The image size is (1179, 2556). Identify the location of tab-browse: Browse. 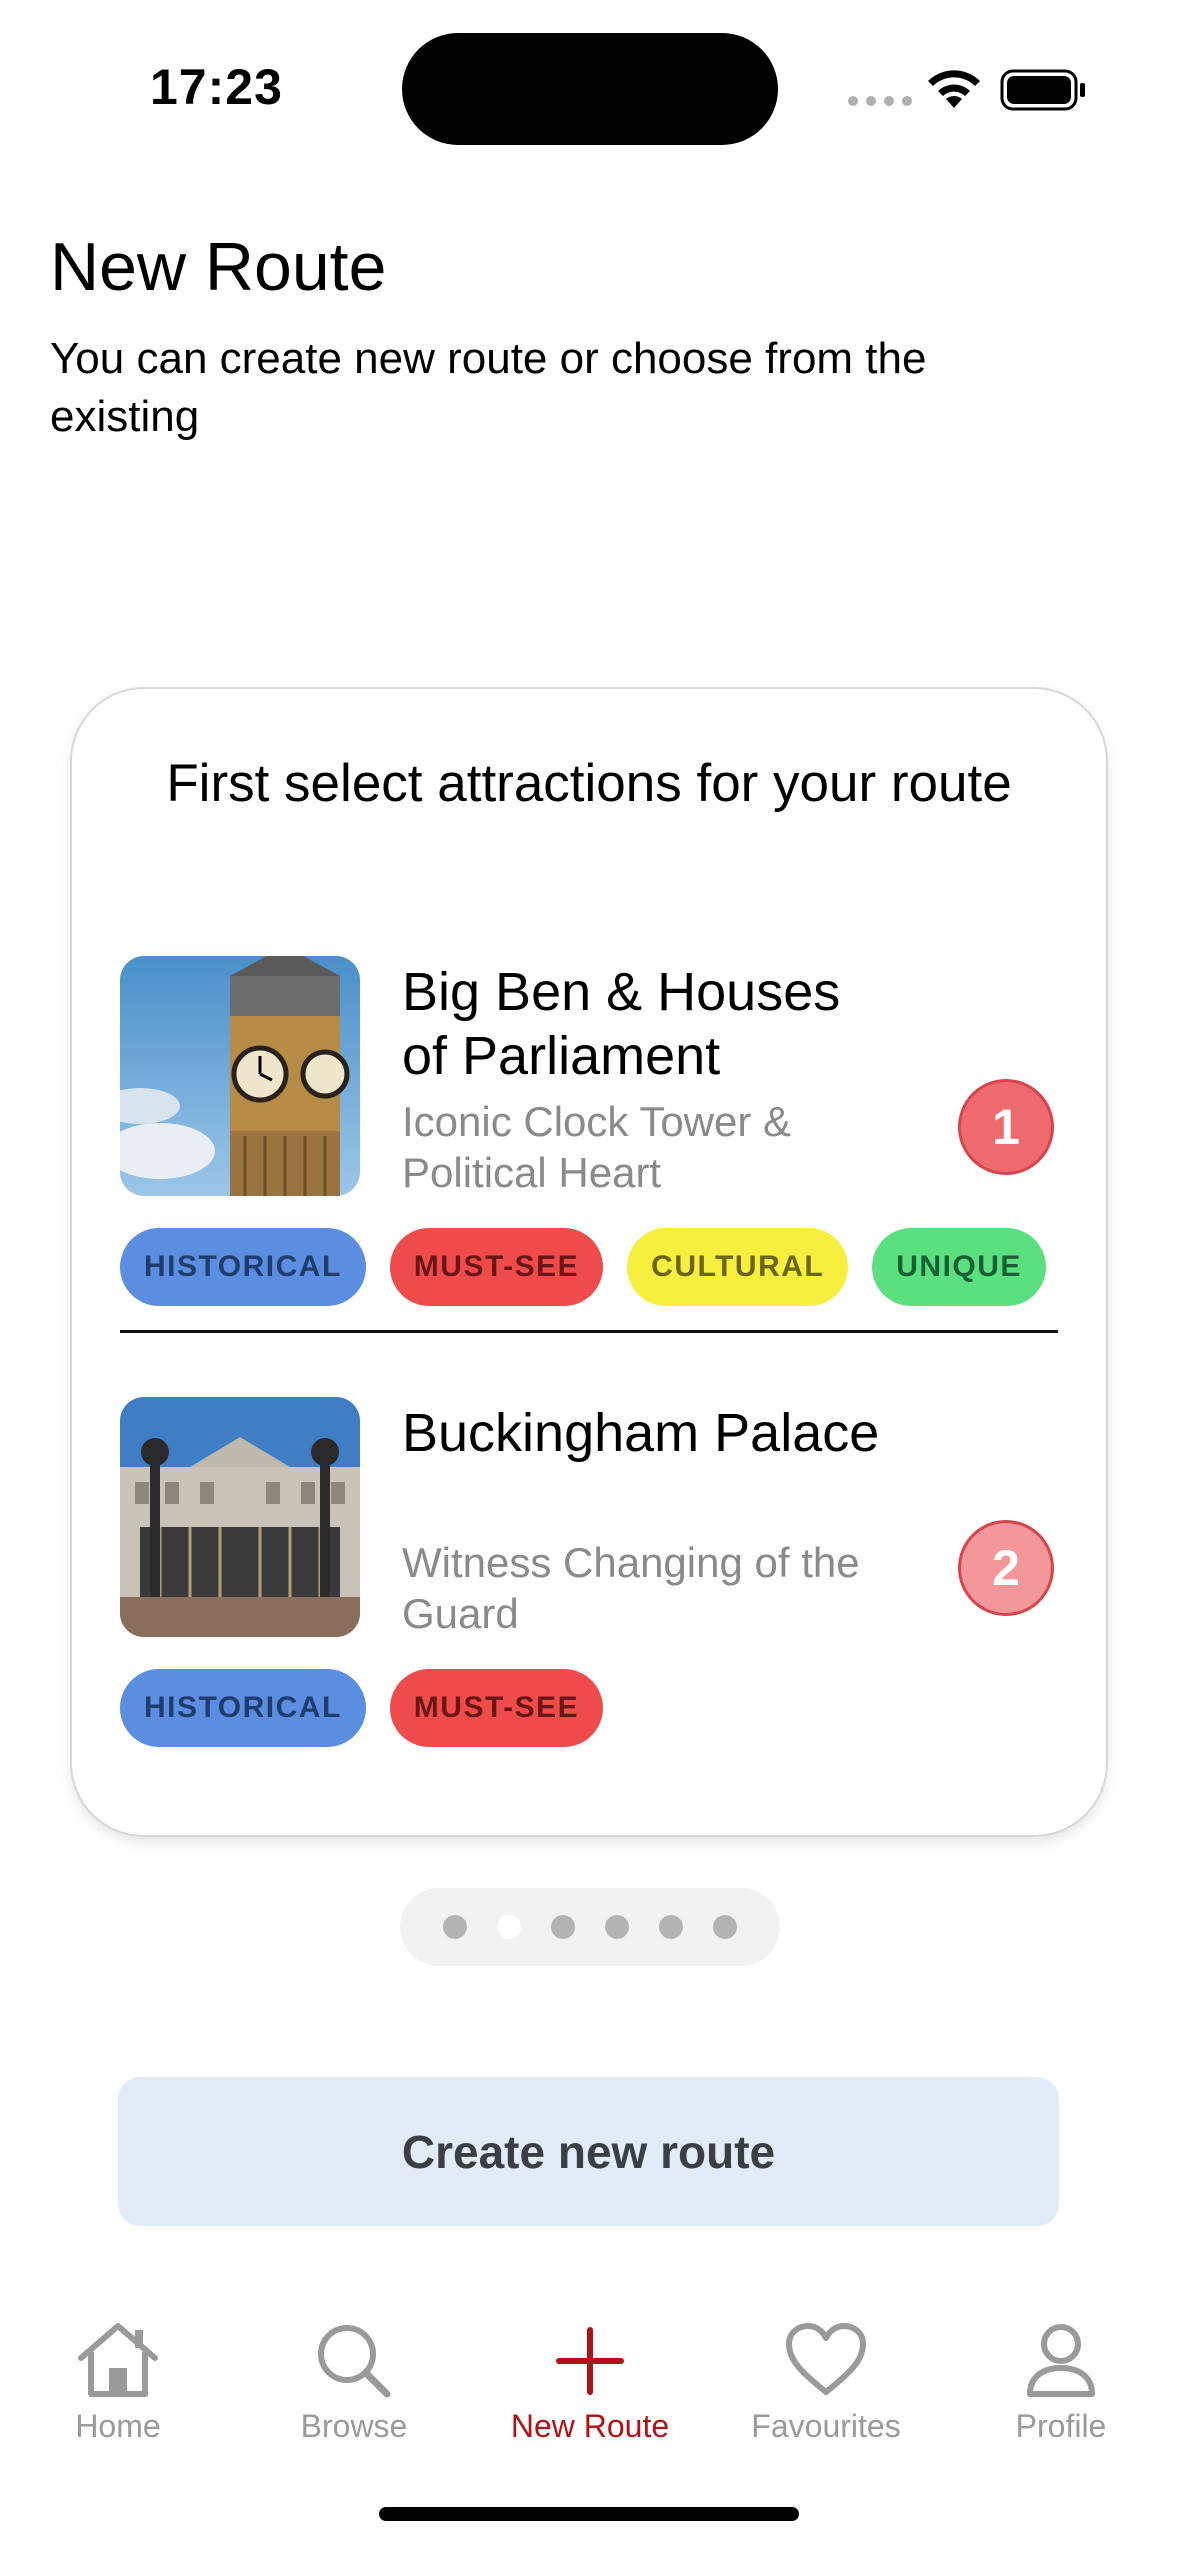
(354, 2382).